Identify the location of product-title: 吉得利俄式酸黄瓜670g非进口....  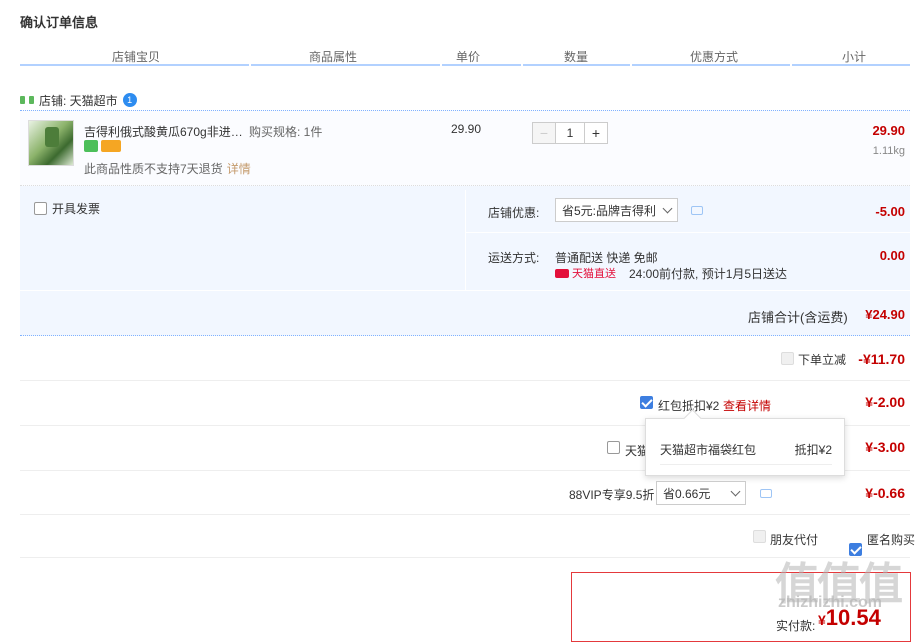
(164, 131).